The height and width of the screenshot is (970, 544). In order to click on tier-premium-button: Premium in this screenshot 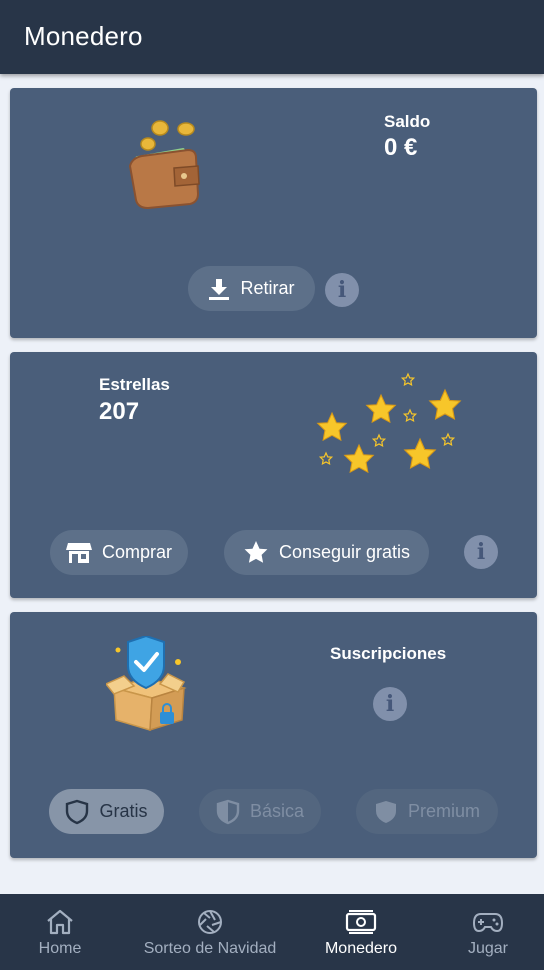, I will do `click(427, 811)`.